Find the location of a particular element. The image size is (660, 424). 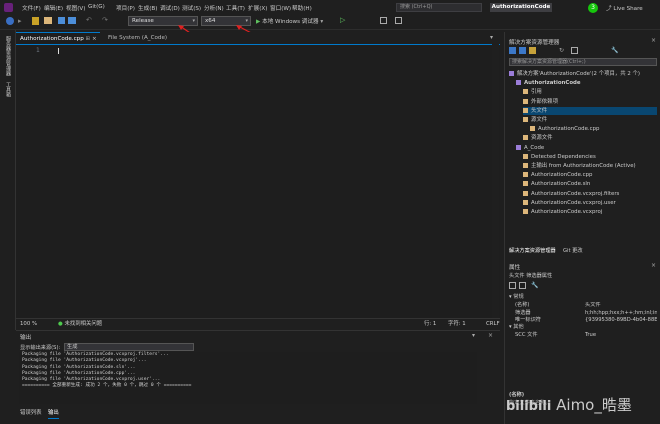

tree-item: AuthorizationCode.vcxproj is located at coordinates (562, 212).